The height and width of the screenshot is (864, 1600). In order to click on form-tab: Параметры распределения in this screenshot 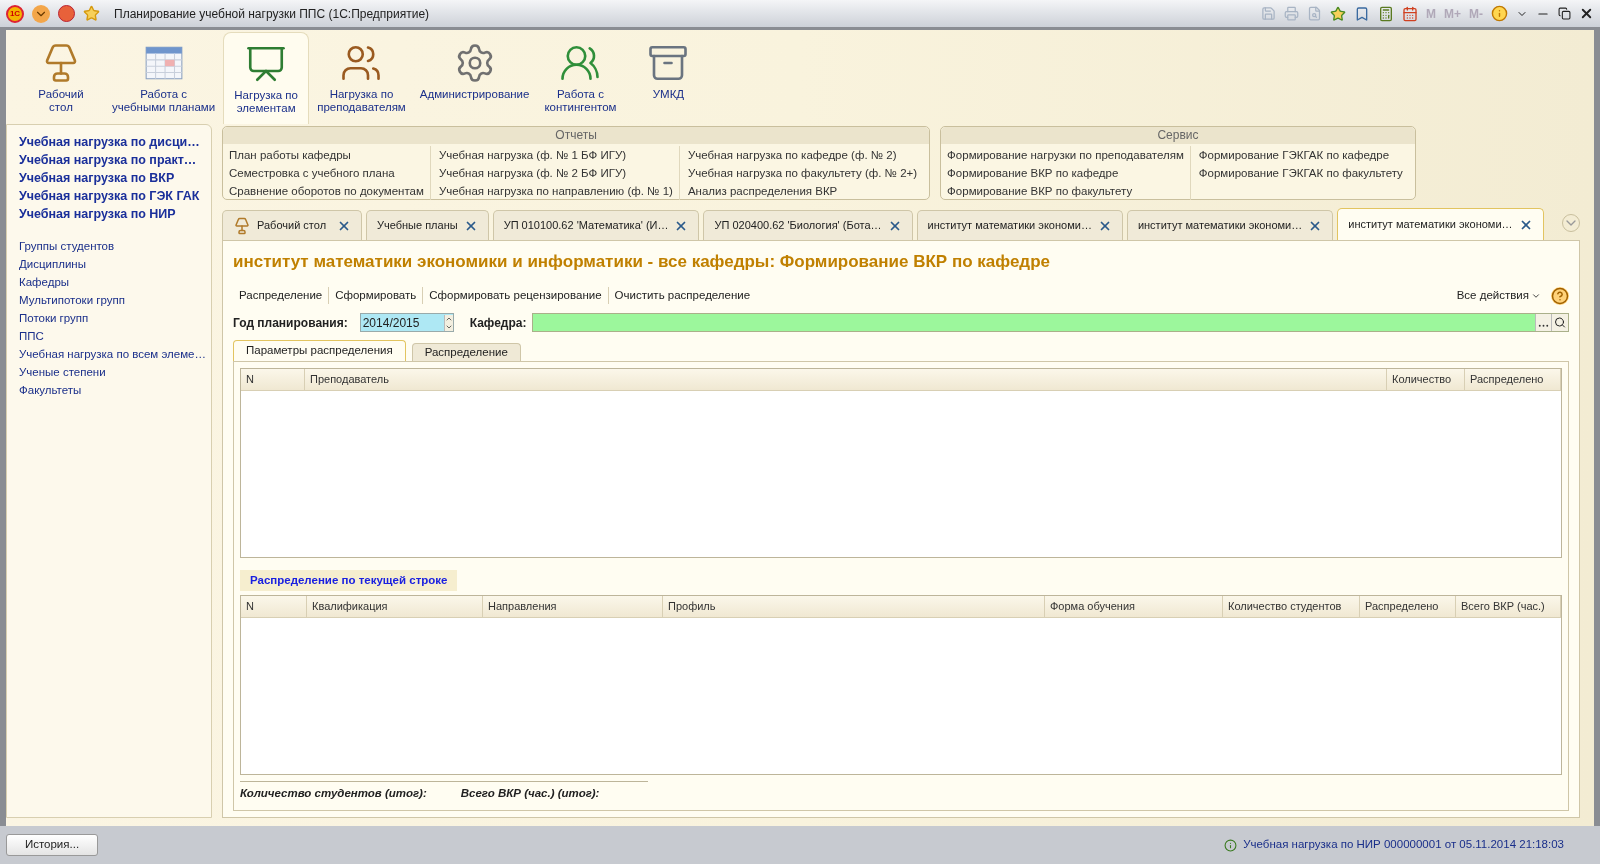, I will do `click(319, 350)`.